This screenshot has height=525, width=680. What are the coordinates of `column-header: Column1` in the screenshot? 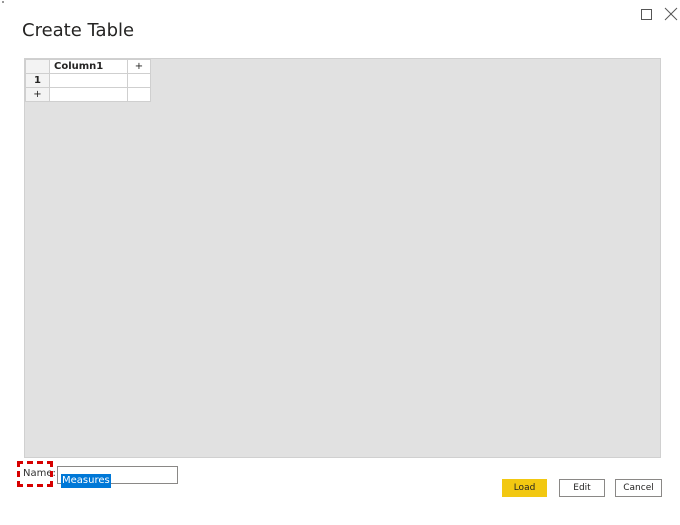 It's located at (88, 66).